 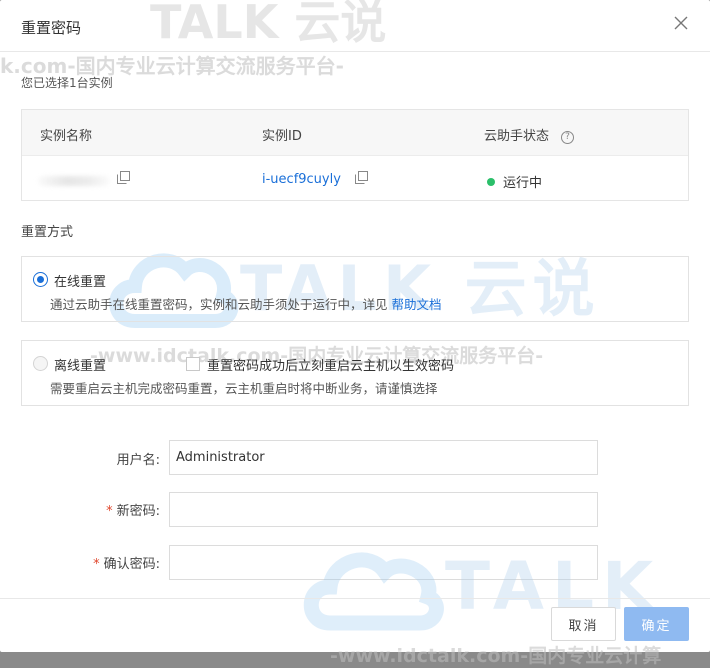 I want to click on watermark-bottom-line: -www.idctalk.com-国内专业云计算, so click(x=496, y=656).